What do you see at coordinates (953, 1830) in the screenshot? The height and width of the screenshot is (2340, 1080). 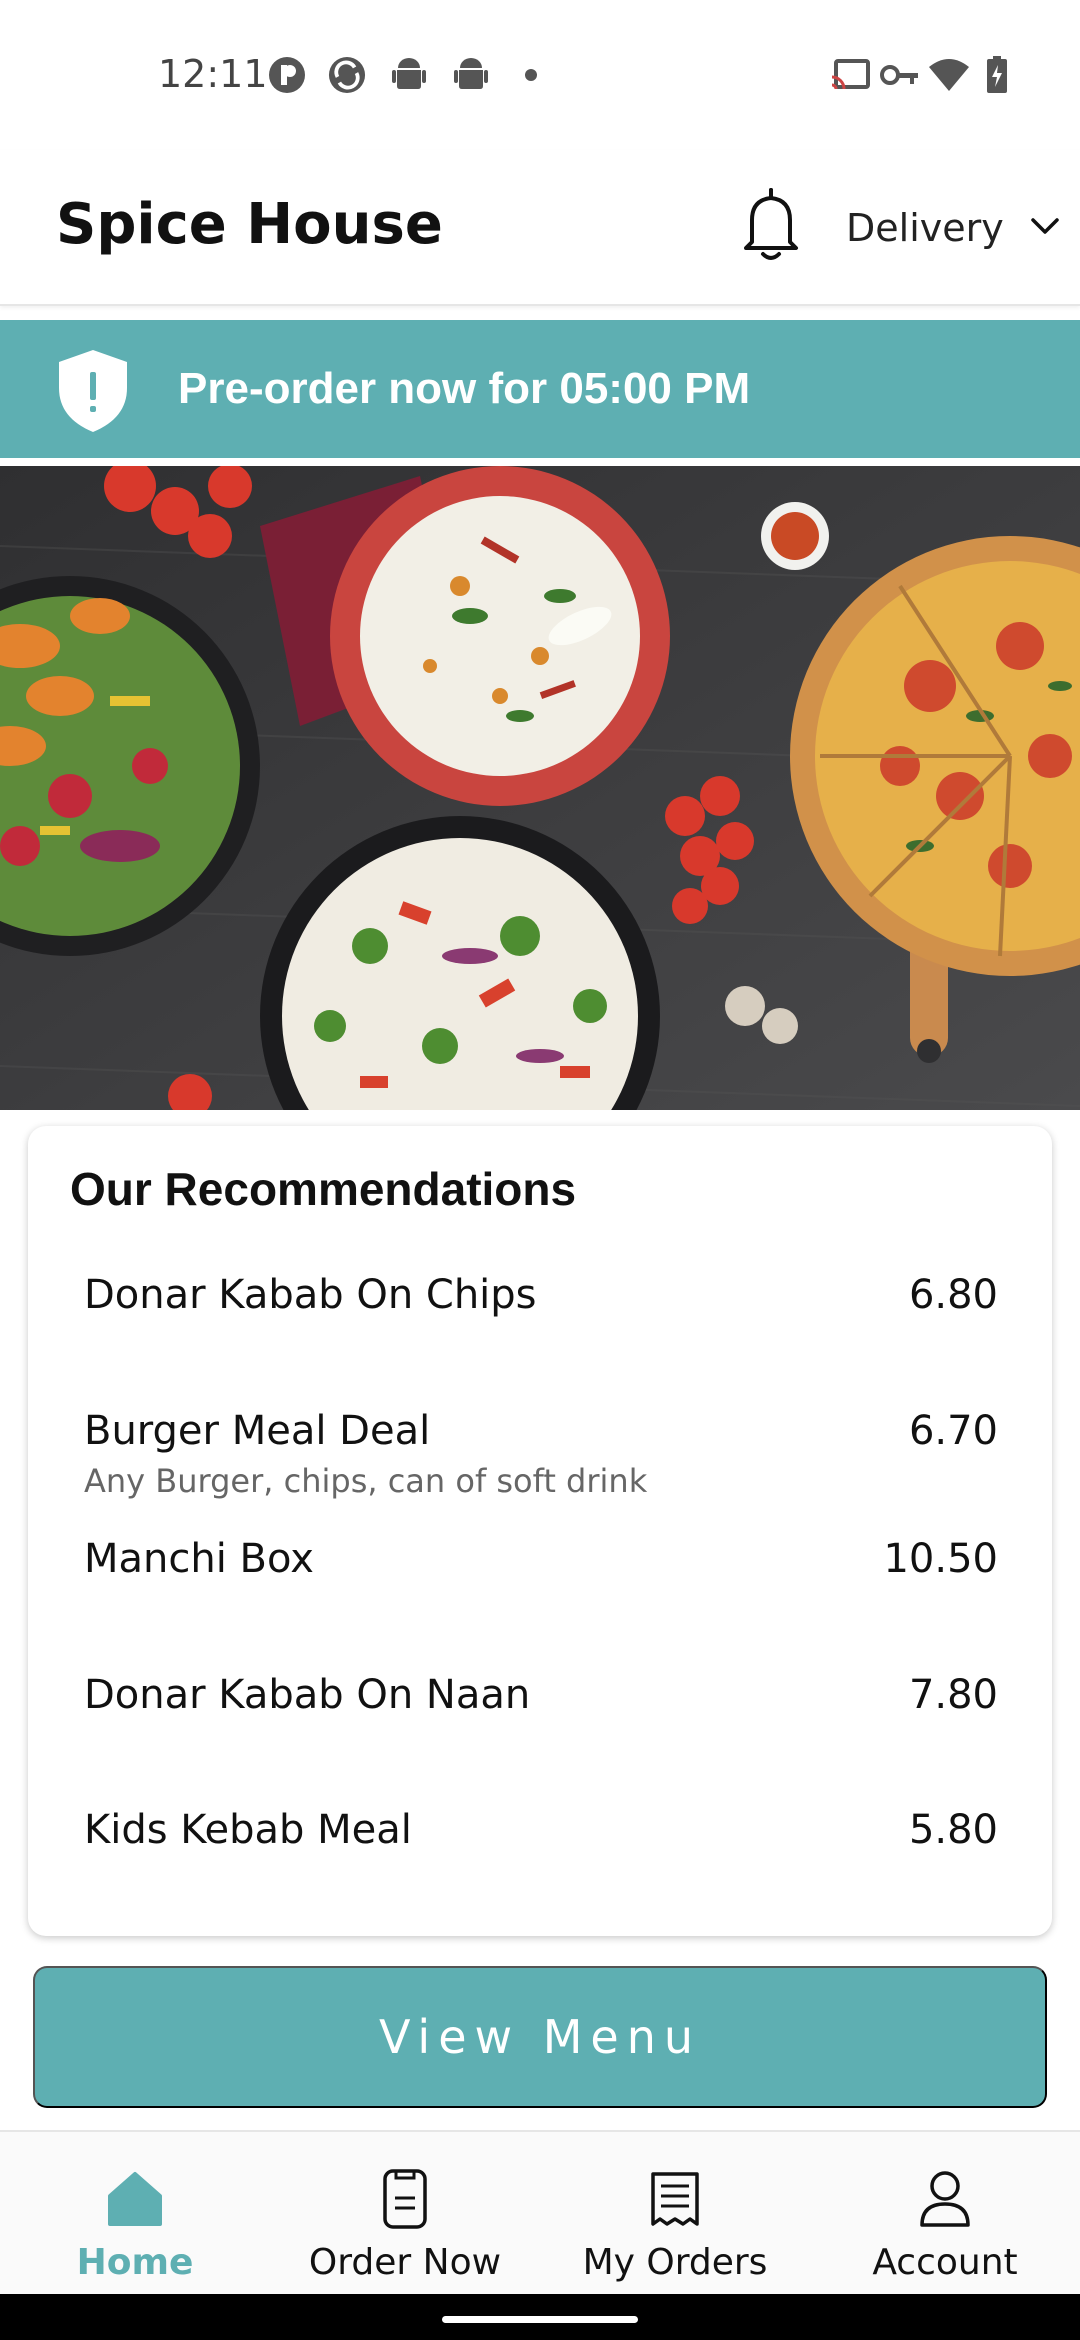 I see `item-price: 5.80` at bounding box center [953, 1830].